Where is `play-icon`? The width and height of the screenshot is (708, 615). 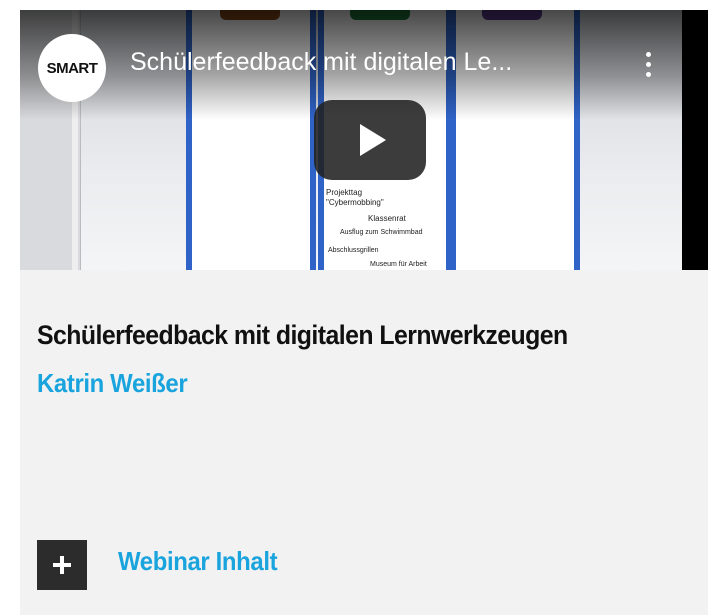 play-icon is located at coordinates (373, 140).